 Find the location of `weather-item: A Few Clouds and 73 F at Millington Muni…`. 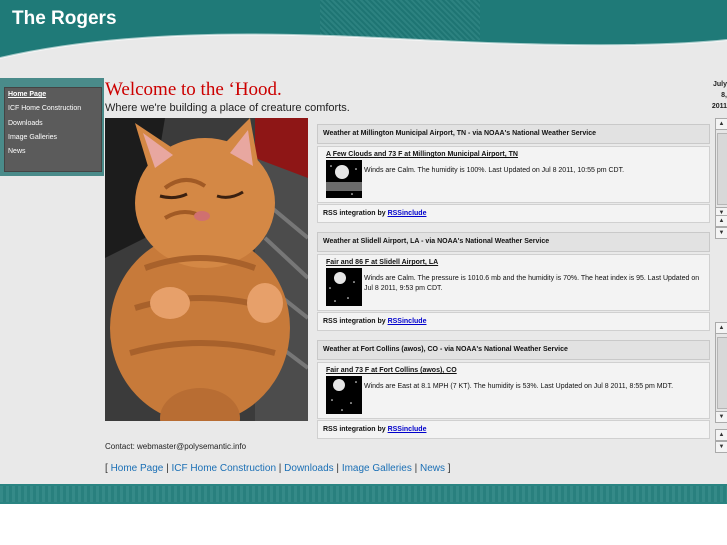

weather-item: A Few Clouds and 73 F at Millington Muni… is located at coordinates (513, 174).